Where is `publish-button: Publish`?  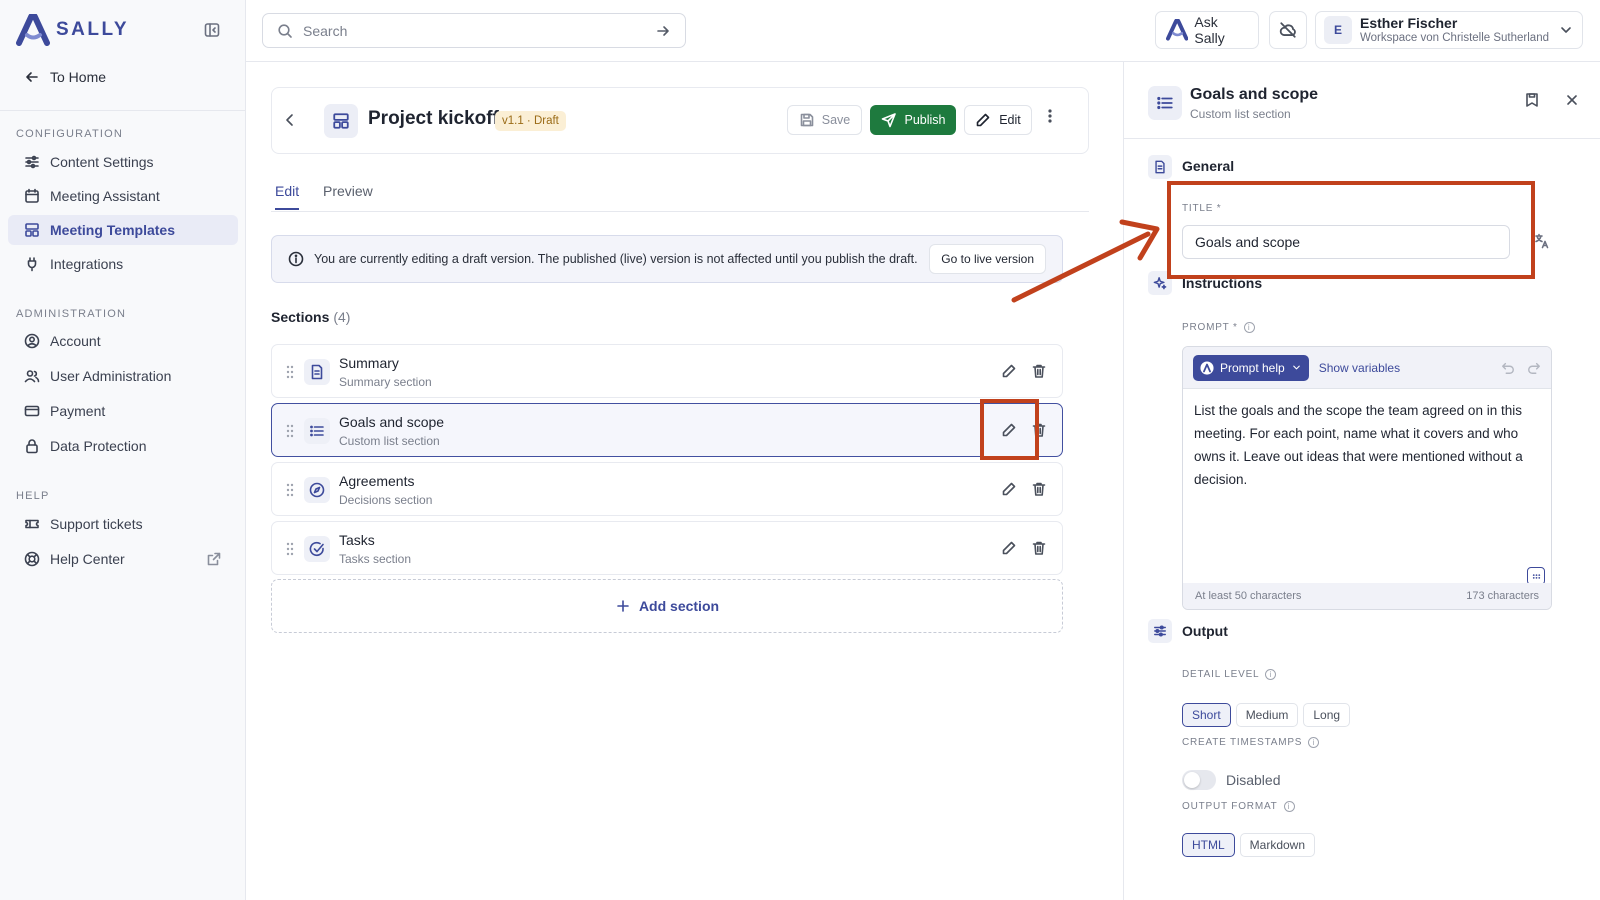 publish-button: Publish is located at coordinates (913, 120).